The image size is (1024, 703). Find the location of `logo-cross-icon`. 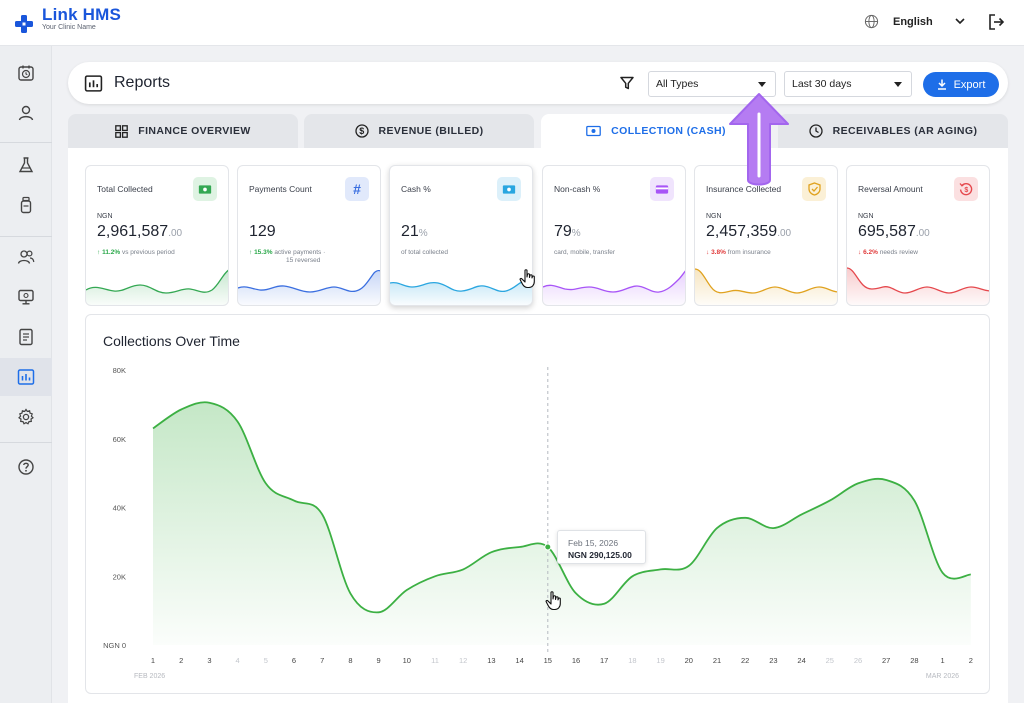

logo-cross-icon is located at coordinates (24, 24).